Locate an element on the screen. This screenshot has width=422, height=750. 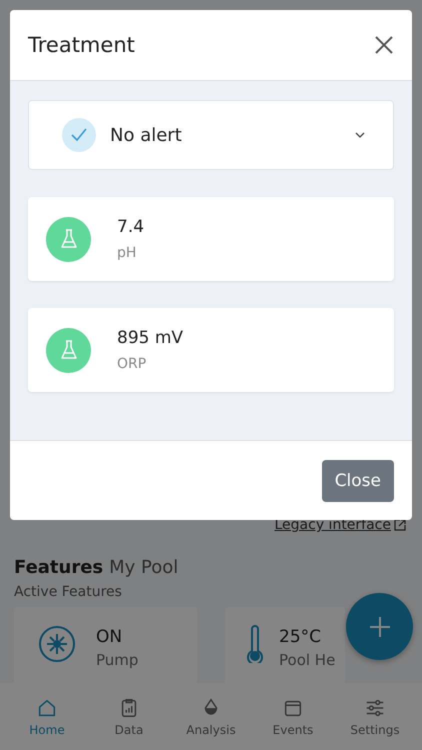
alert-dropdown: No alert is located at coordinates (211, 135).